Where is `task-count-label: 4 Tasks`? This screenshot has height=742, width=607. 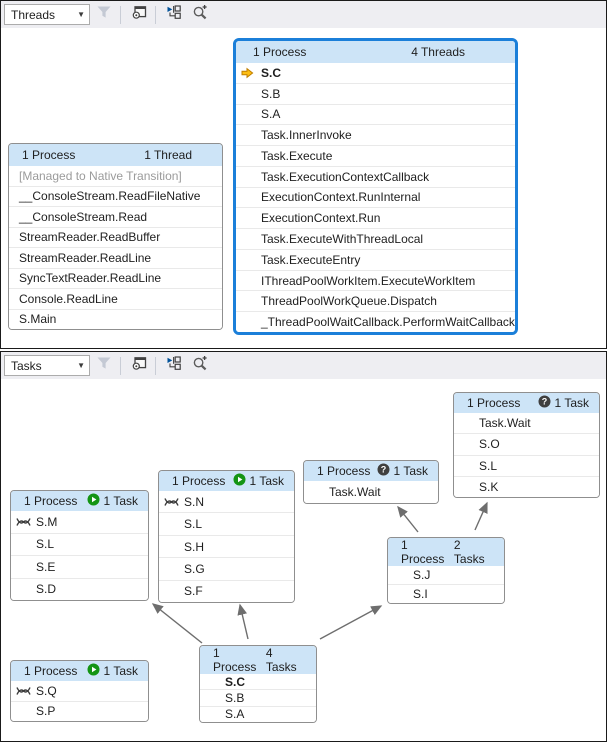 task-count-label: 4 Tasks is located at coordinates (281, 660).